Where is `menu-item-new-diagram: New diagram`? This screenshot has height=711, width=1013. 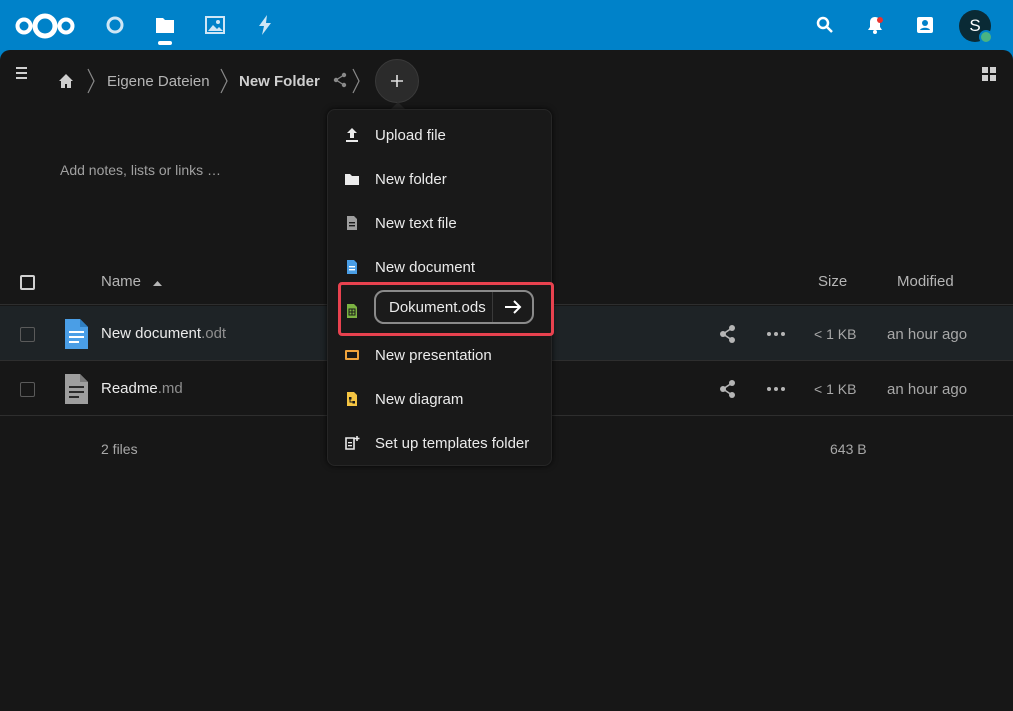
menu-item-new-diagram: New diagram is located at coordinates (440, 399).